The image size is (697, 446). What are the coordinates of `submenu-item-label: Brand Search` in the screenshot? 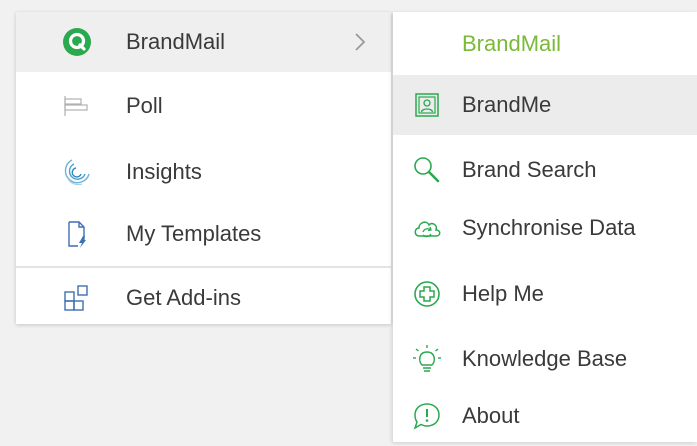 It's located at (529, 169).